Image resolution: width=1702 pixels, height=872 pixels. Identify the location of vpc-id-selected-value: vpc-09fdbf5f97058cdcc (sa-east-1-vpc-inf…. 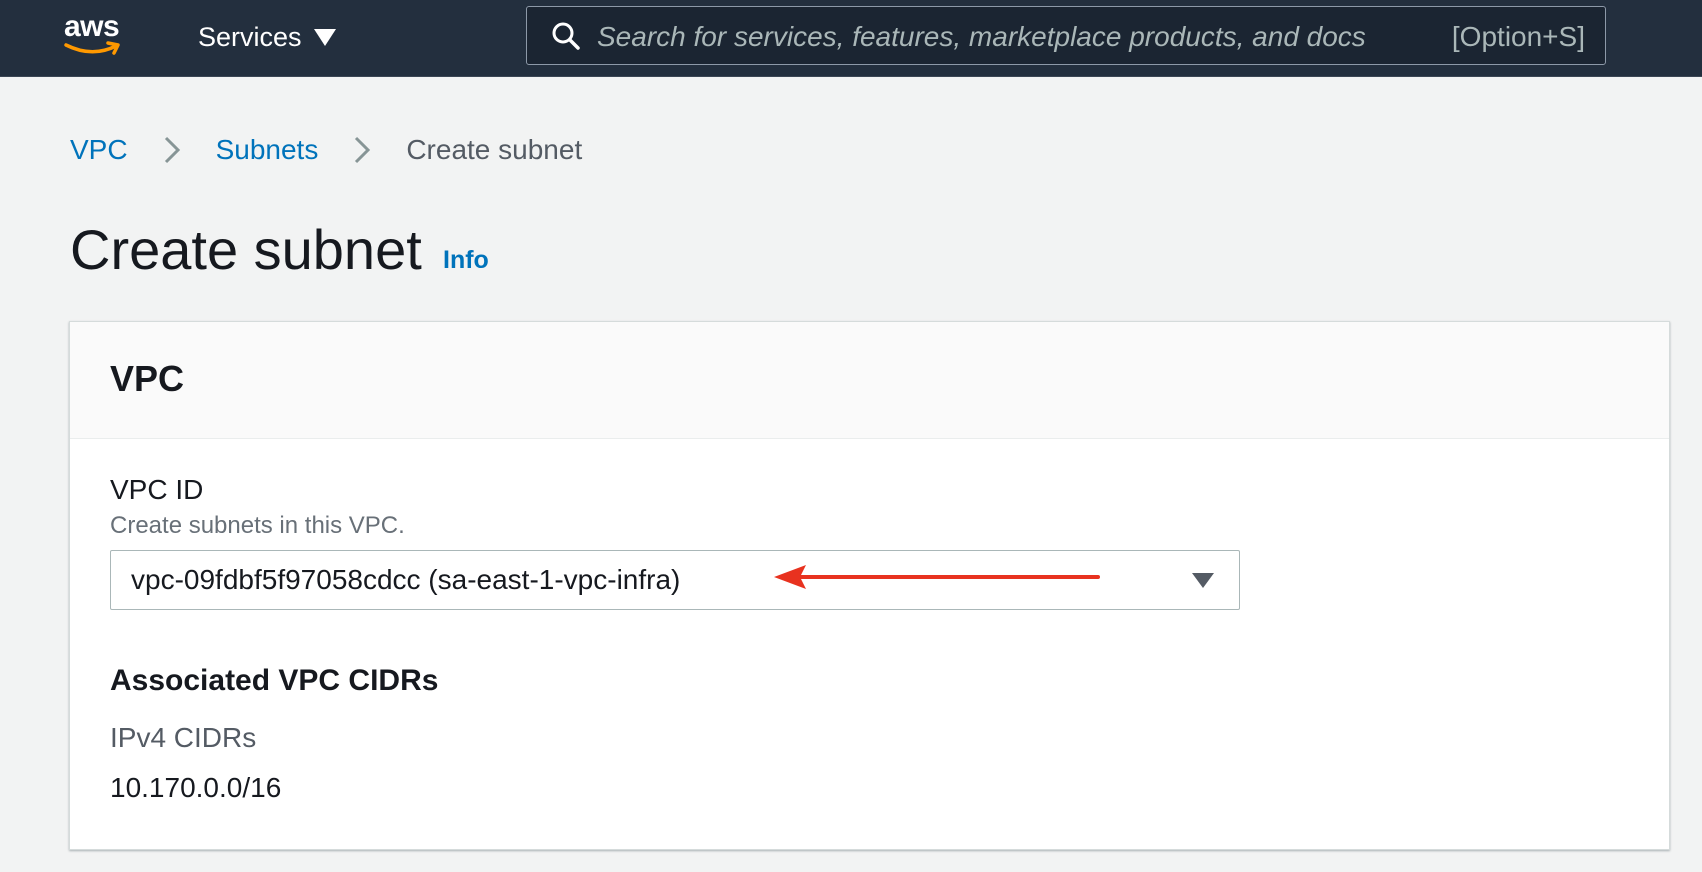
(406, 579).